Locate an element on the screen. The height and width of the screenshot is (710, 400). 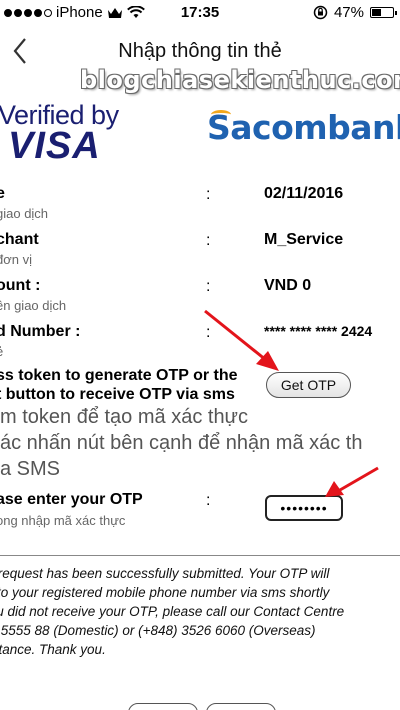
row-date-colon: : is located at coordinates (208, 194).